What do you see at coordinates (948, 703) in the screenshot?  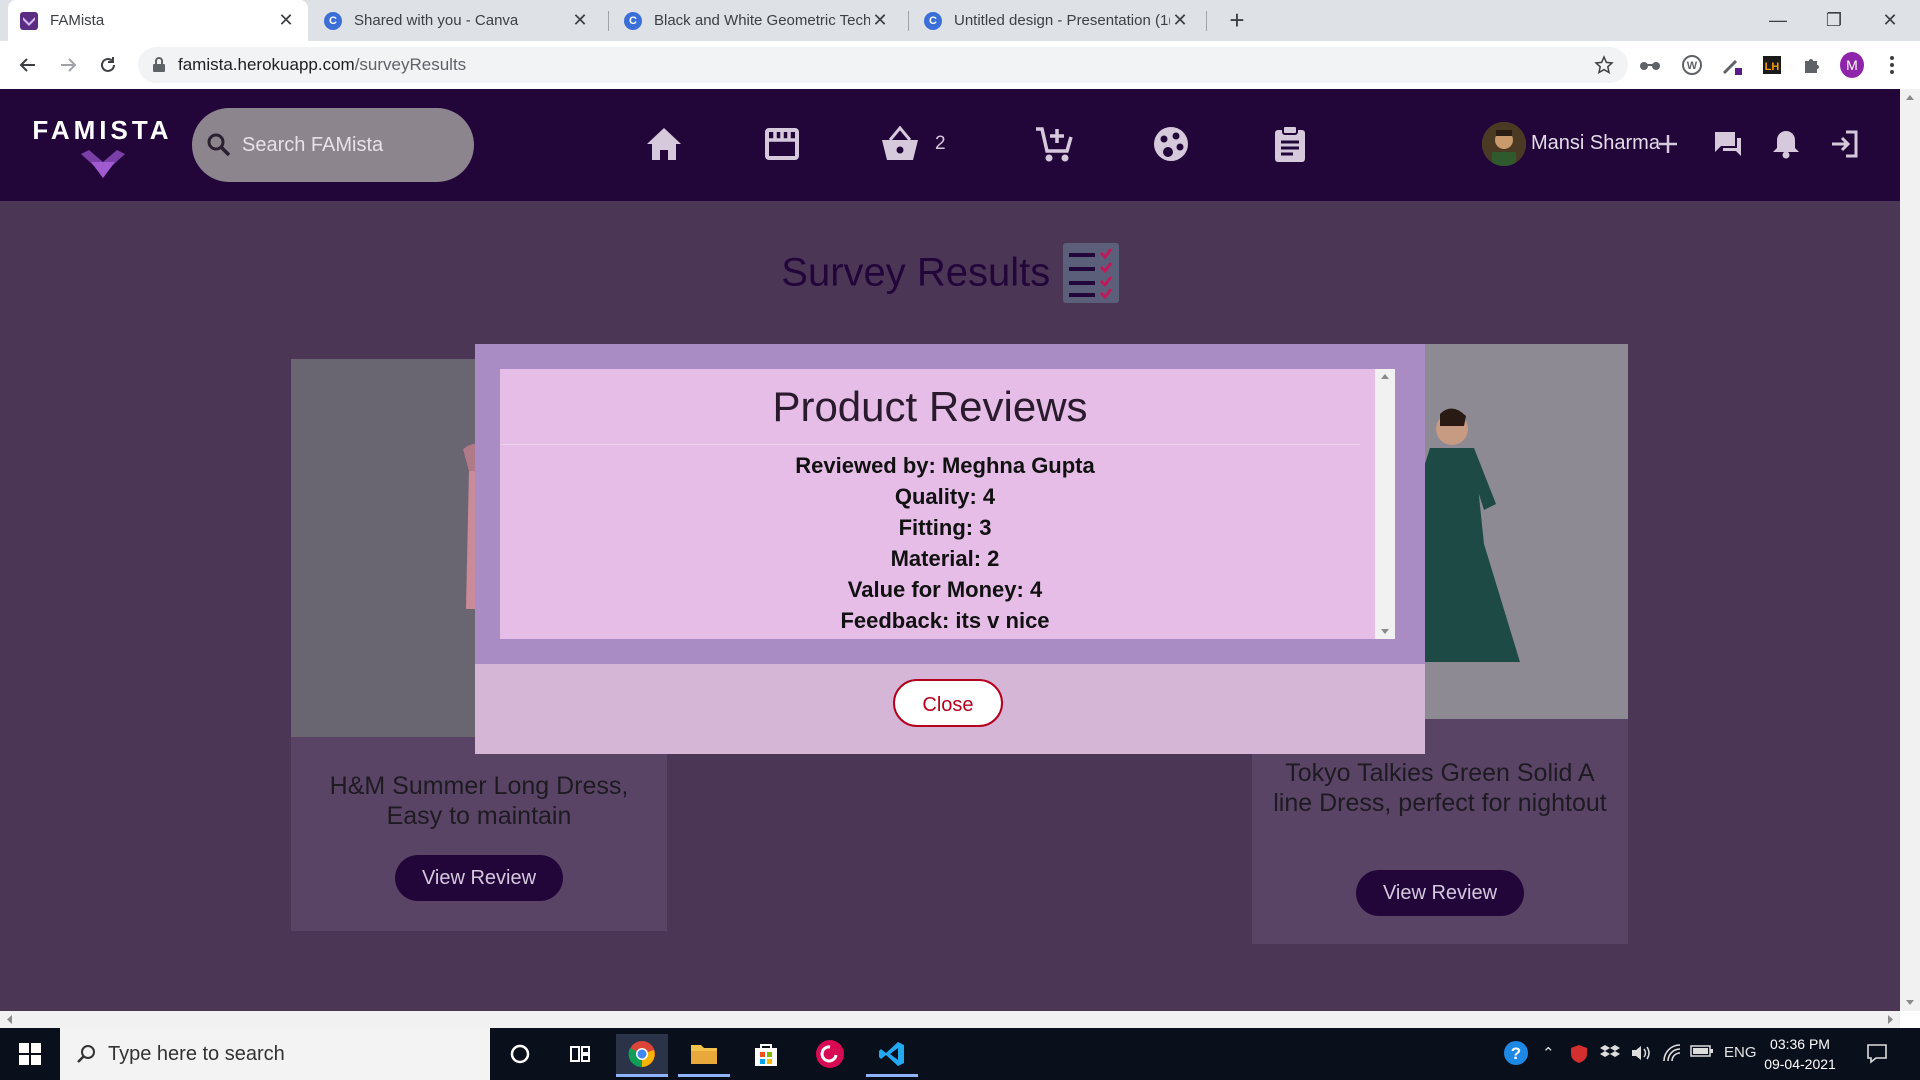 I see `close-button: Close` at bounding box center [948, 703].